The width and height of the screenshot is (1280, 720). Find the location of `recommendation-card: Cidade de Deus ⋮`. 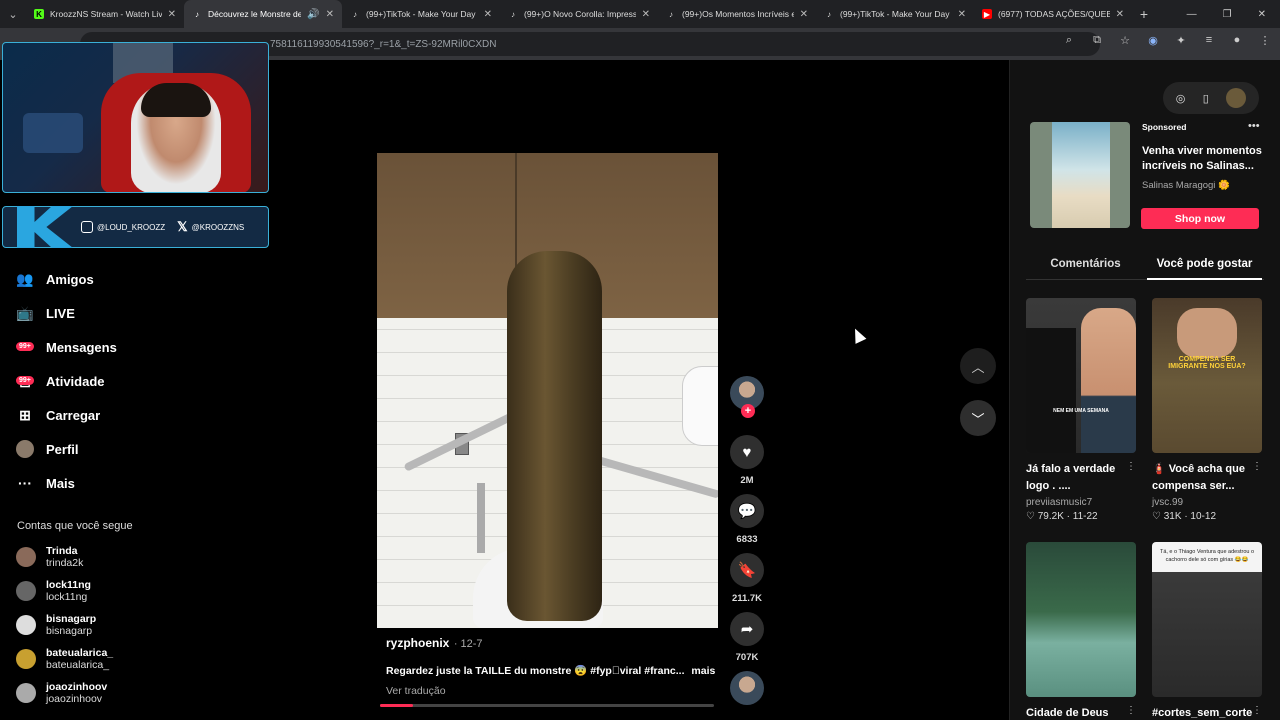

recommendation-card: Cidade de Deus ⋮ is located at coordinates (1081, 631).